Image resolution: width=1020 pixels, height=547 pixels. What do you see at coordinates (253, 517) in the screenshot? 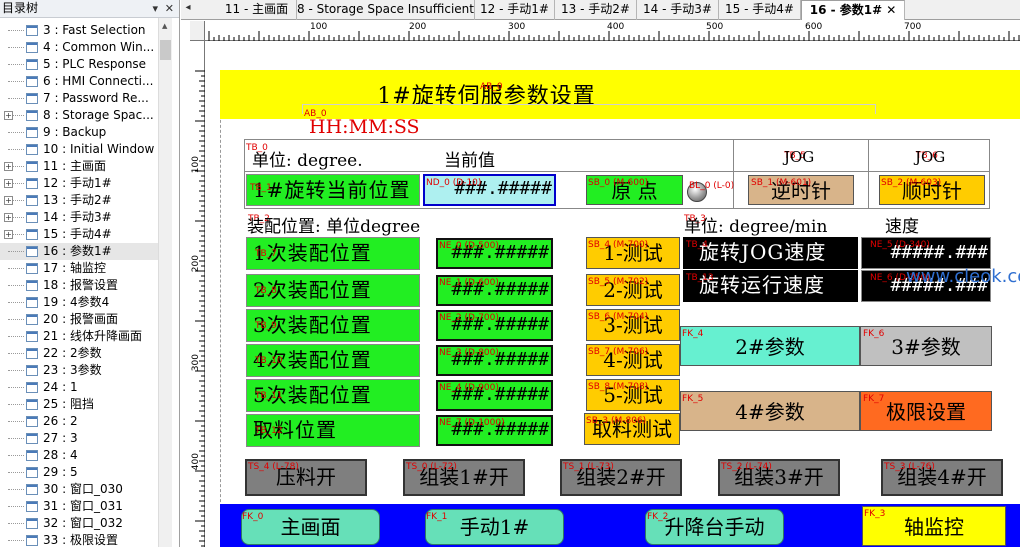
I see `object-tag: FK_0` at bounding box center [253, 517].